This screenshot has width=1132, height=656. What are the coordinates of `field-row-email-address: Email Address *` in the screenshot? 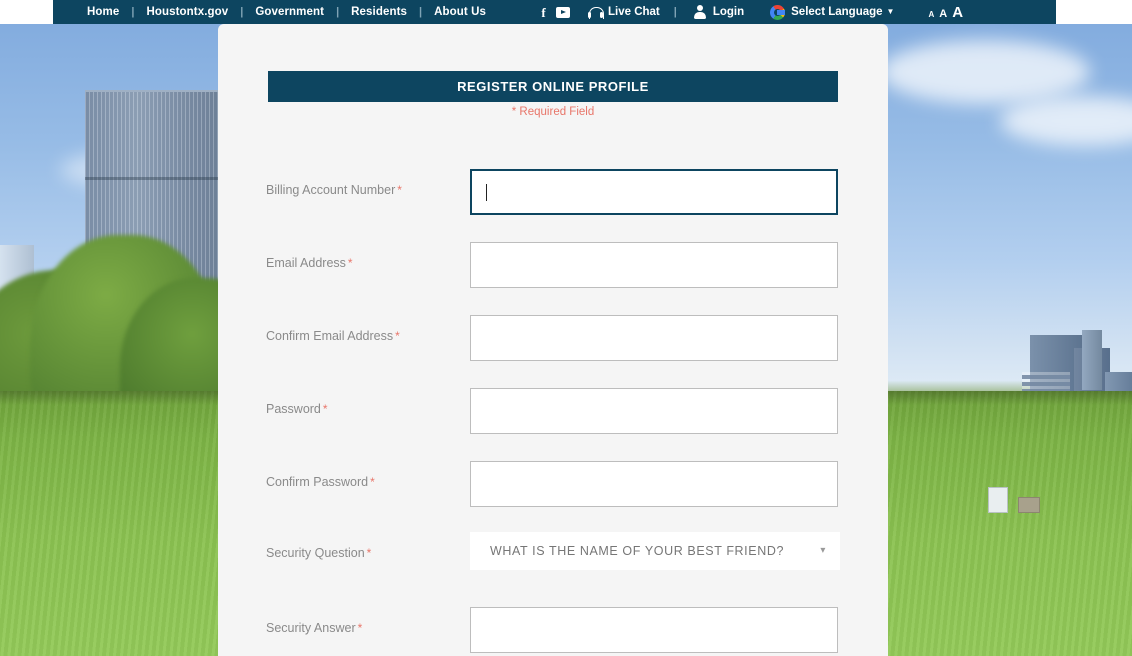 It's located at (553, 268).